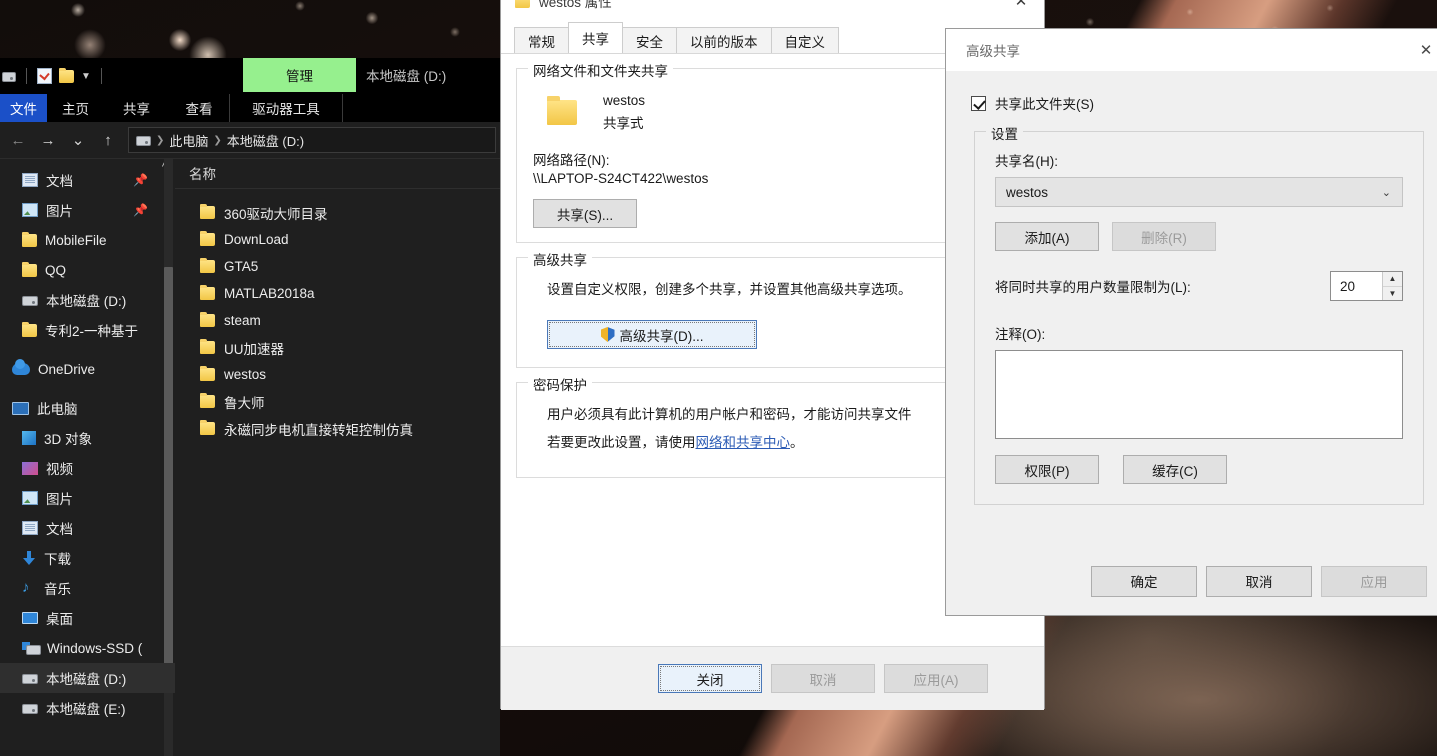 The height and width of the screenshot is (756, 1437). What do you see at coordinates (337, 374) in the screenshot?
I see `file-row: westos` at bounding box center [337, 374].